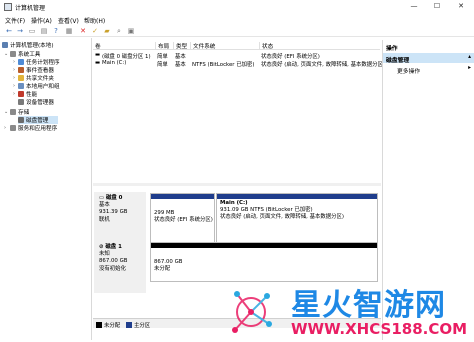 The image size is (474, 342). Describe the element at coordinates (236, 45) in the screenshot. I see `volume-list-header: 卷 布局 类型 文件系统 状态` at that location.